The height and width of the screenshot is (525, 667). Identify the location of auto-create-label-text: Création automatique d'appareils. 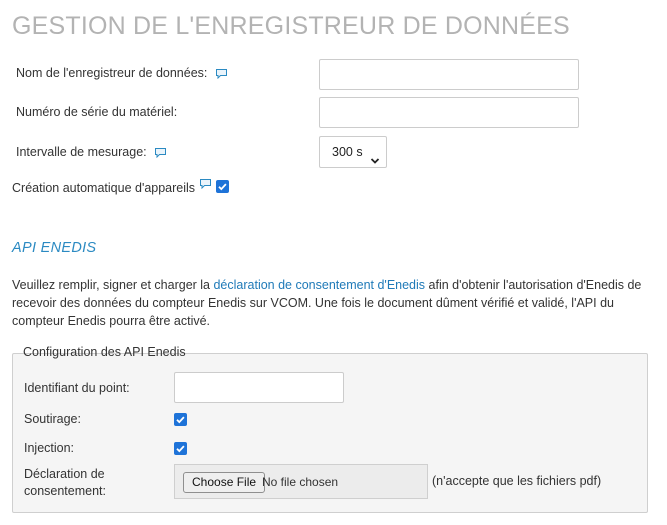
(104, 188).